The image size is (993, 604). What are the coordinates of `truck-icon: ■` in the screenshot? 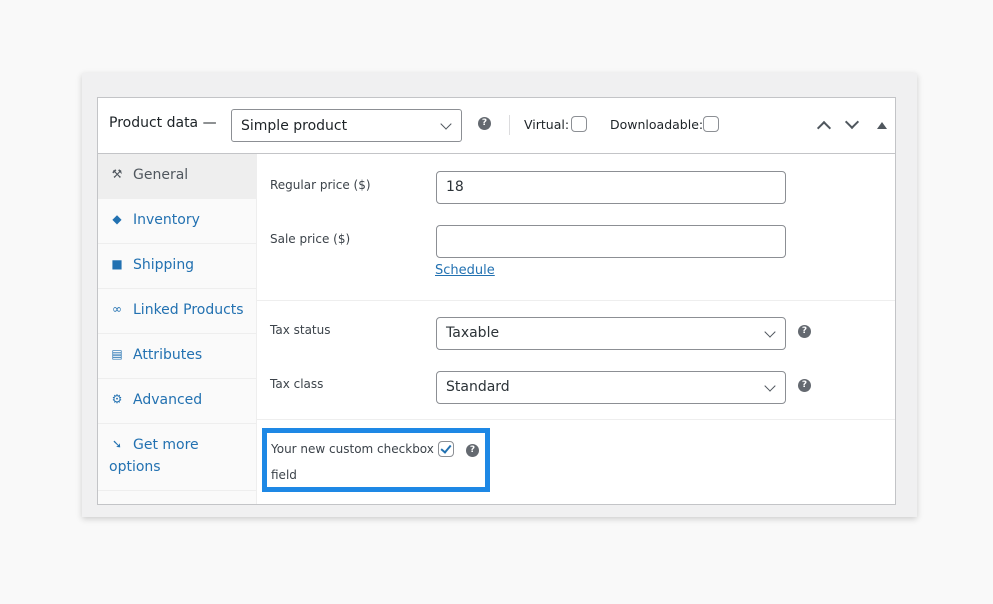 It's located at (117, 264).